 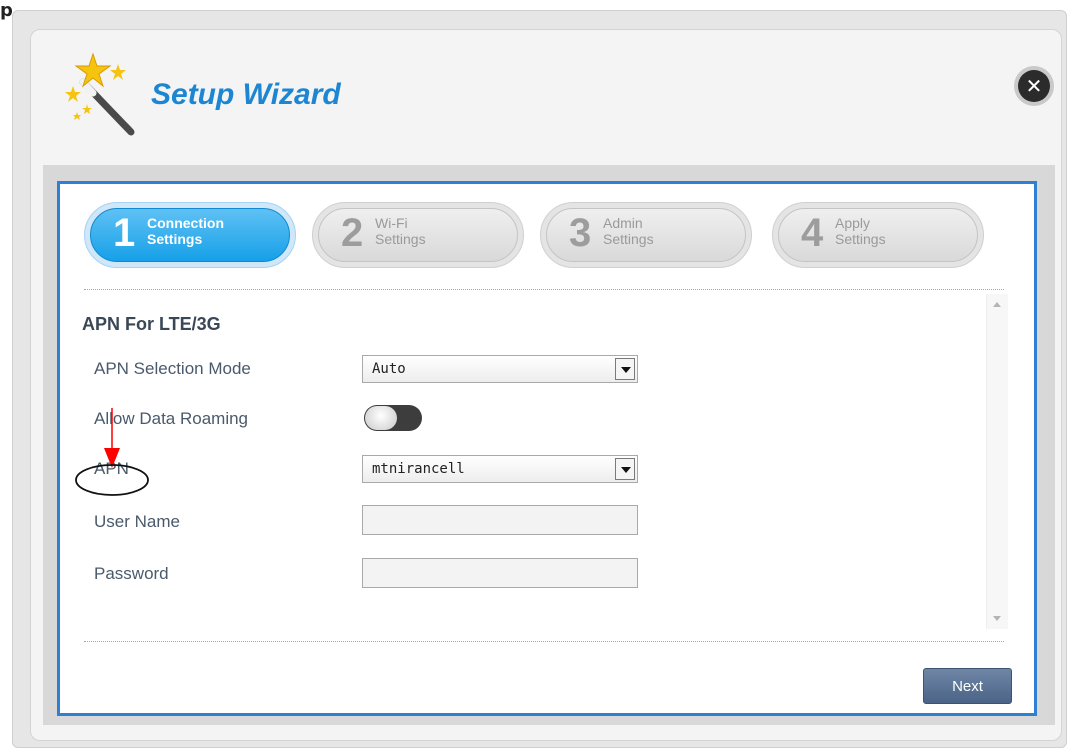 I want to click on scroll-down-icon, so click(x=997, y=618).